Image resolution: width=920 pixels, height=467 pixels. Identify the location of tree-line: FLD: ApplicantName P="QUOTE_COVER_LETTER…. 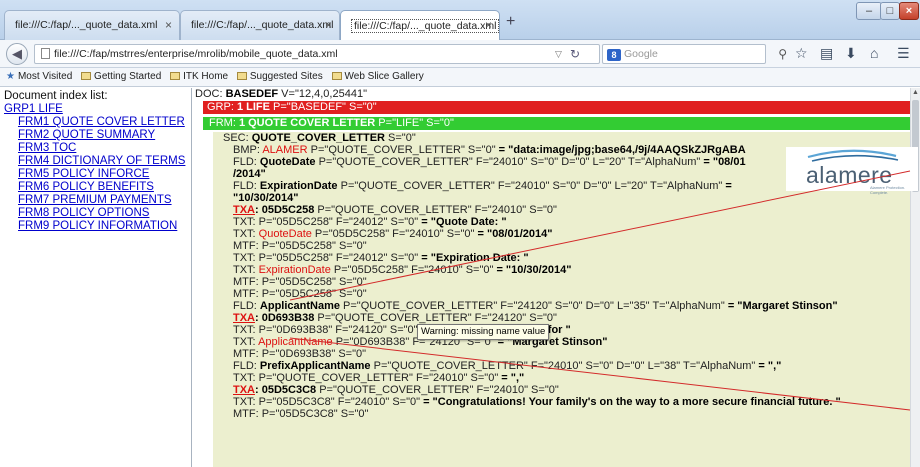
(535, 307).